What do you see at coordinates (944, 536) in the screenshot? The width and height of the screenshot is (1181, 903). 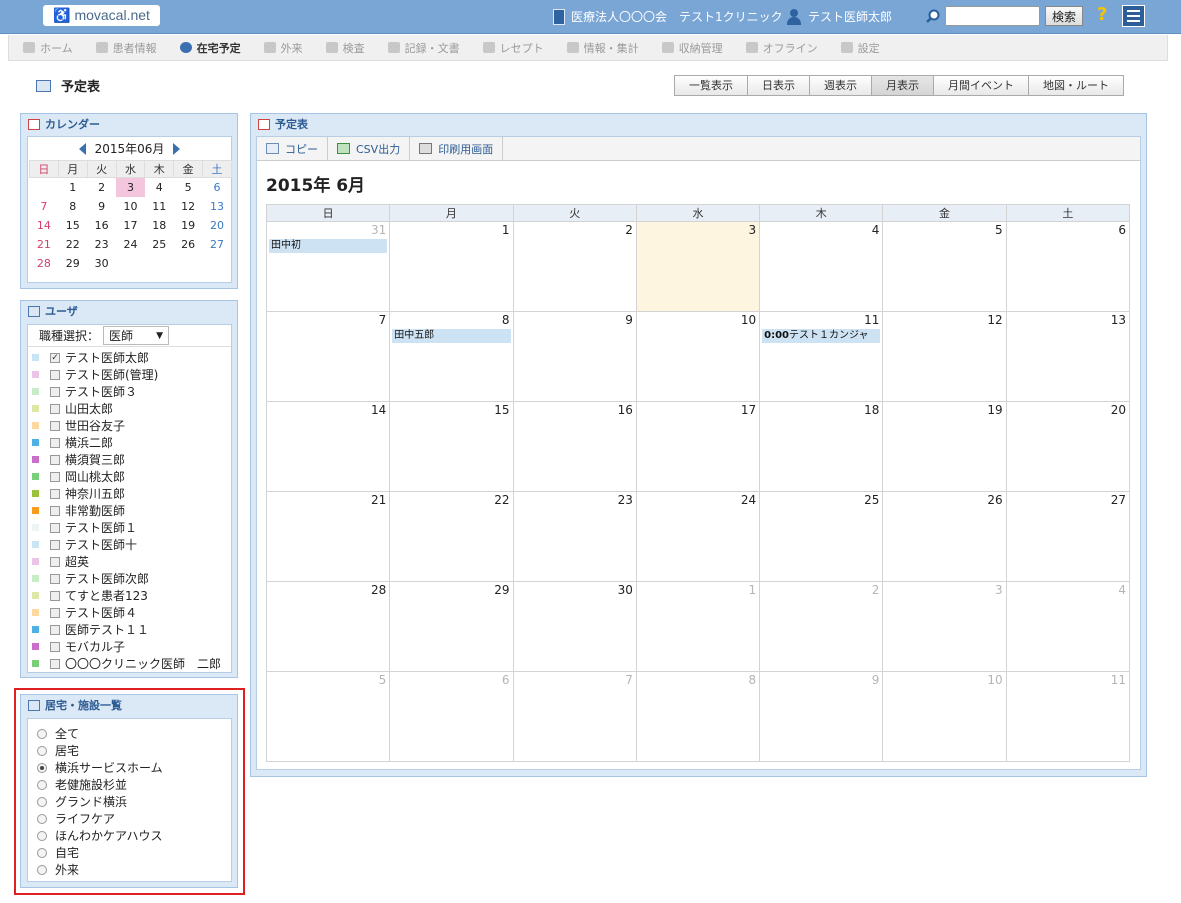 I see `day-cell: 26` at bounding box center [944, 536].